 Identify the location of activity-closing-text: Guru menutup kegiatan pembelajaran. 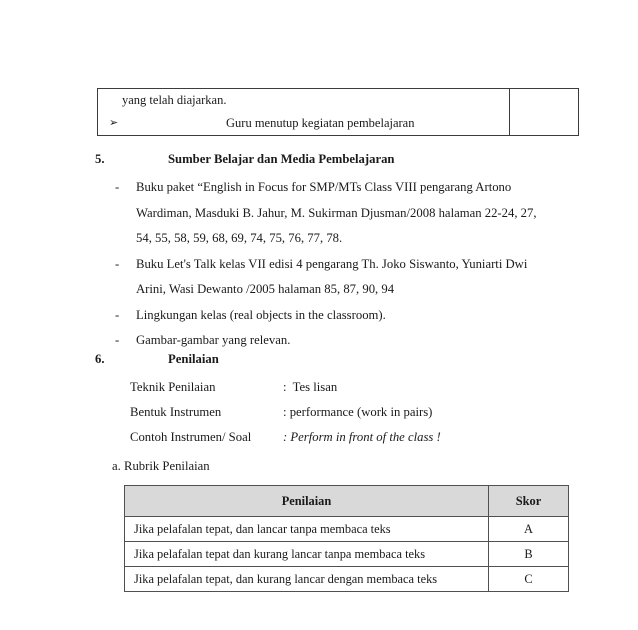
(320, 123).